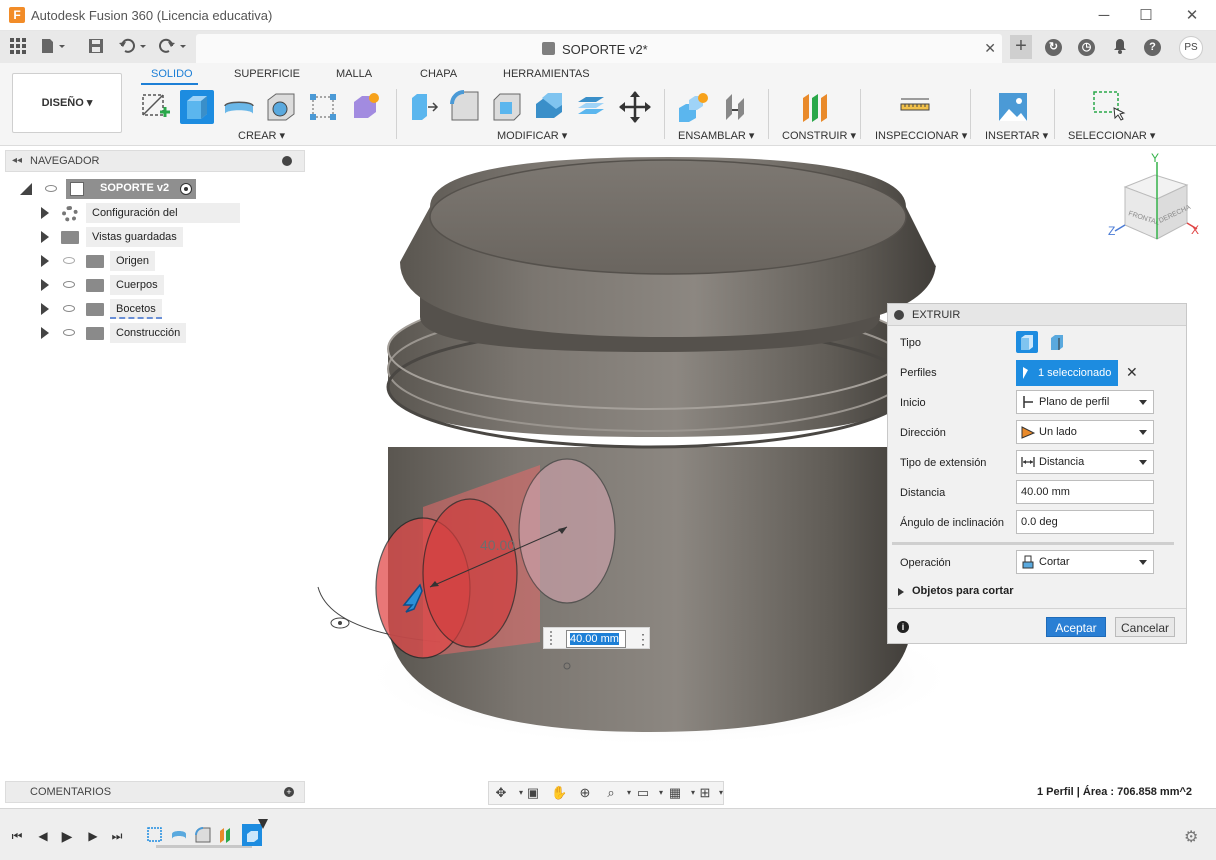  I want to click on save-icon, so click(96, 47).